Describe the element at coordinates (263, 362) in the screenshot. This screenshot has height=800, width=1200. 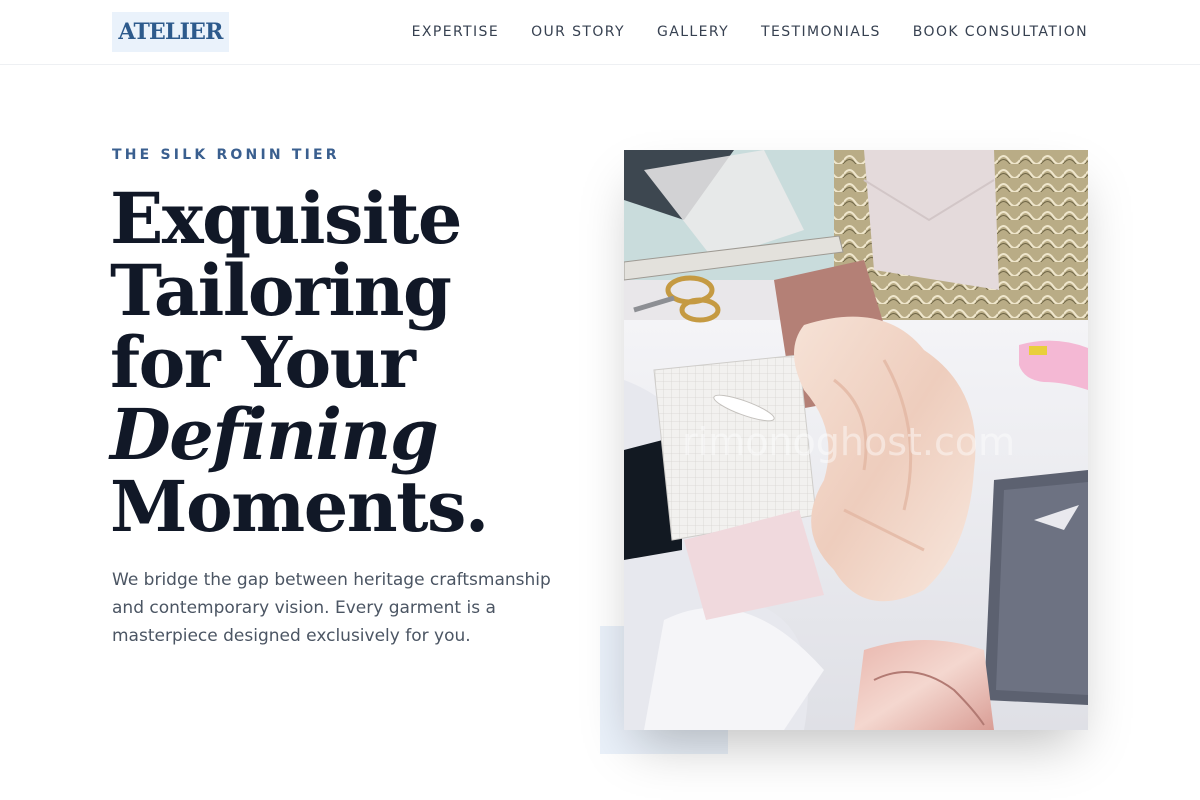
I see `headline-line-3: for Your` at that location.